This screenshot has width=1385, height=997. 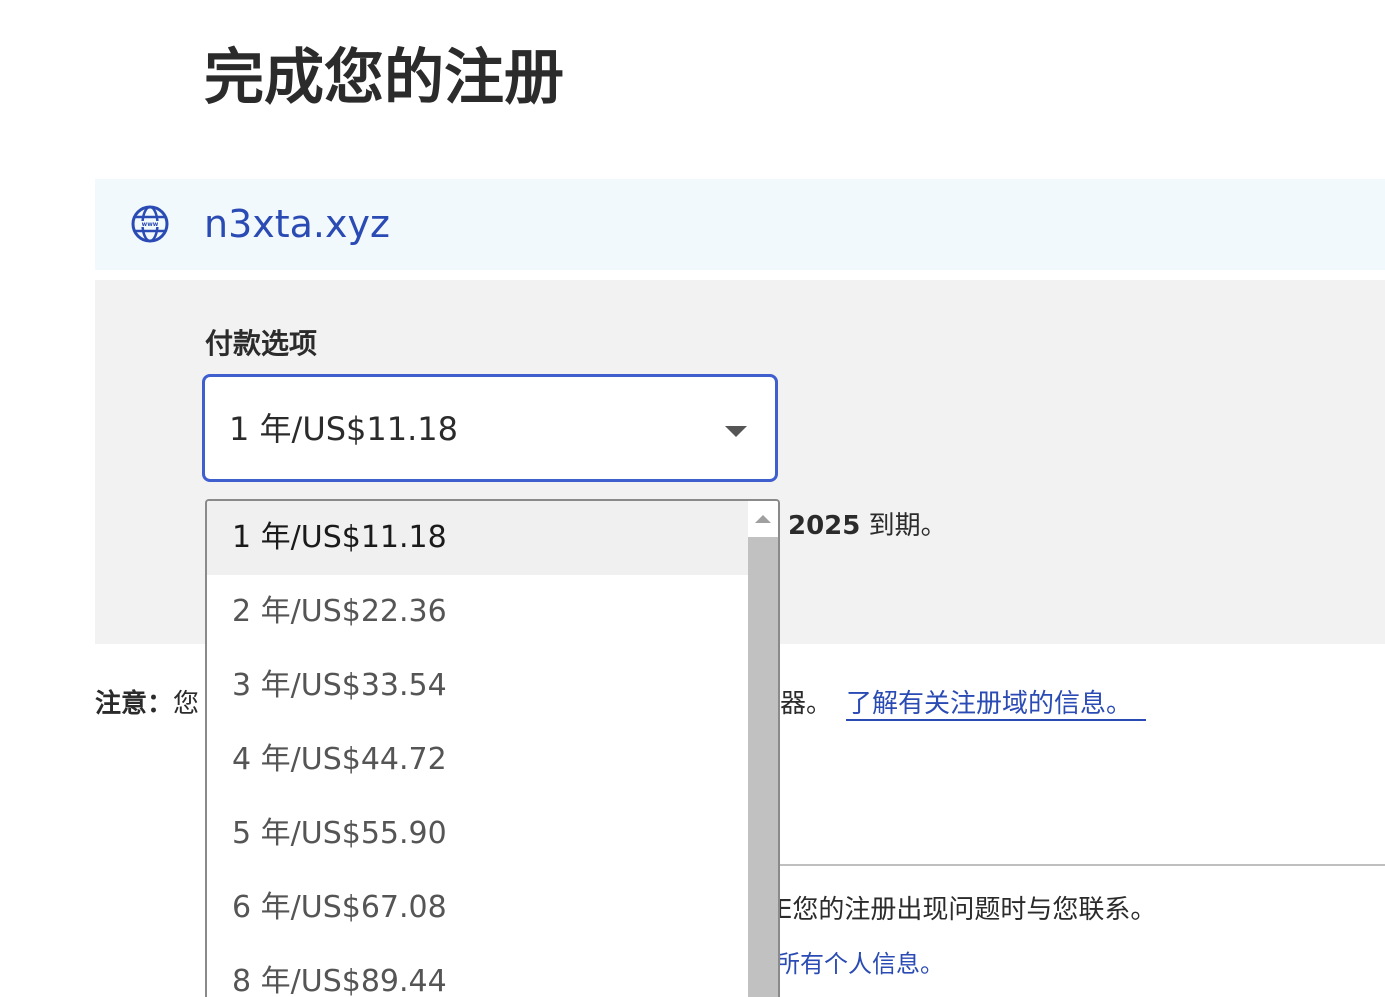 What do you see at coordinates (344, 429) in the screenshot?
I see `payment-option-selected-value: 1 年/US$11.18` at bounding box center [344, 429].